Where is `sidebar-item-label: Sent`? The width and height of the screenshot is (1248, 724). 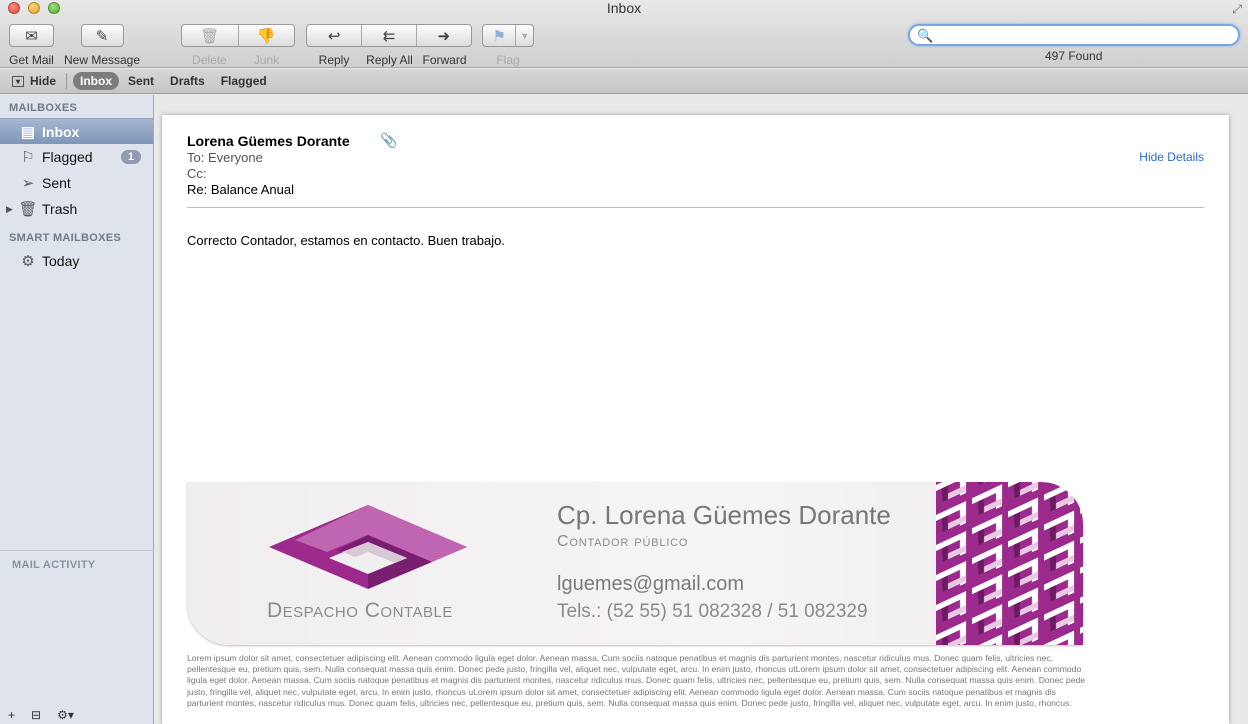
sidebar-item-label: Sent is located at coordinates (56, 183).